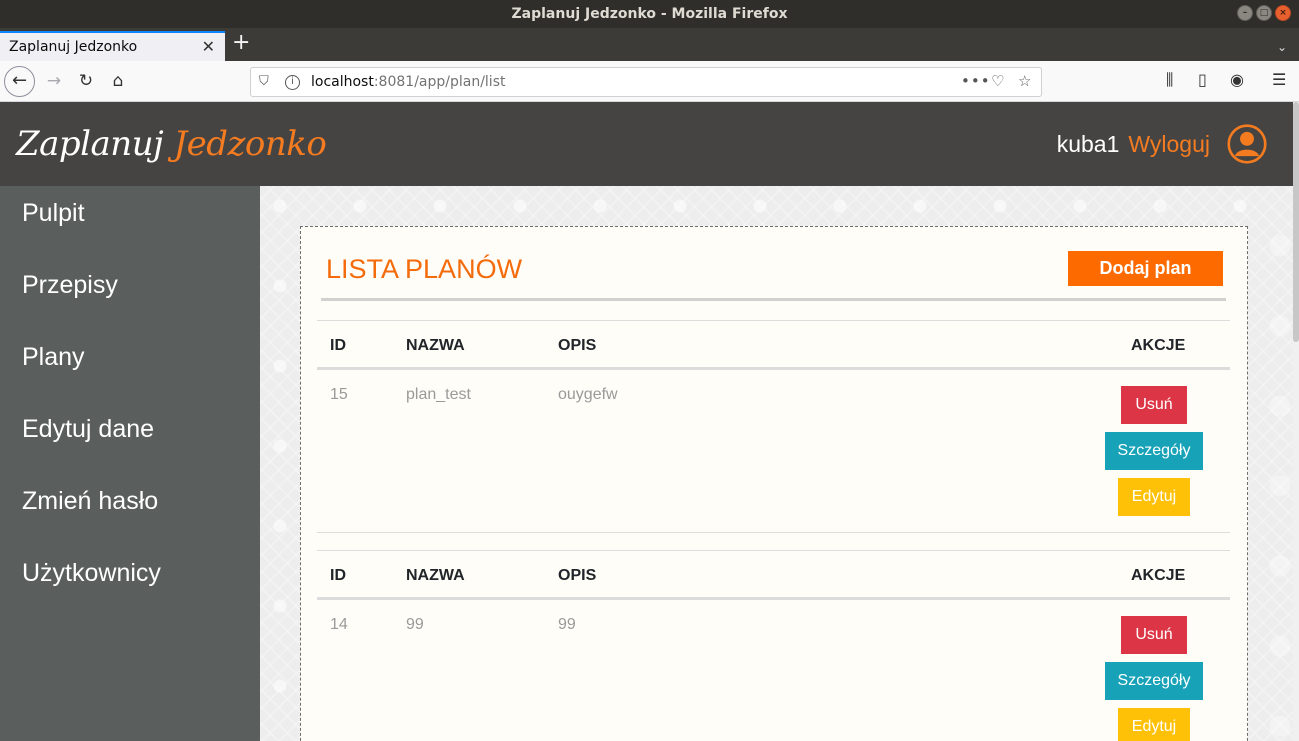 The height and width of the screenshot is (741, 1299). I want to click on close-tab-icon: ✕, so click(208, 46).